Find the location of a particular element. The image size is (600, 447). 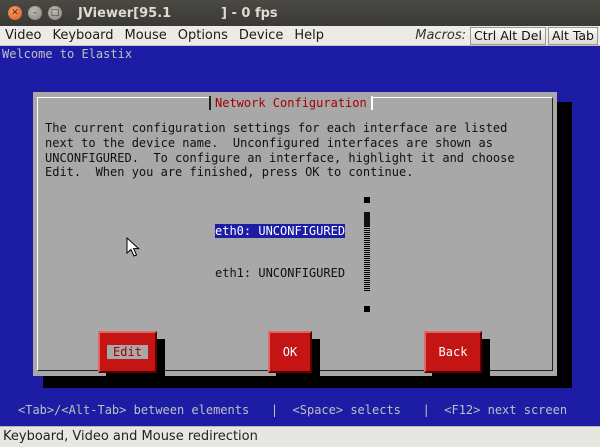

ctrl-alt-del-button: Ctrl Alt Del is located at coordinates (508, 35).